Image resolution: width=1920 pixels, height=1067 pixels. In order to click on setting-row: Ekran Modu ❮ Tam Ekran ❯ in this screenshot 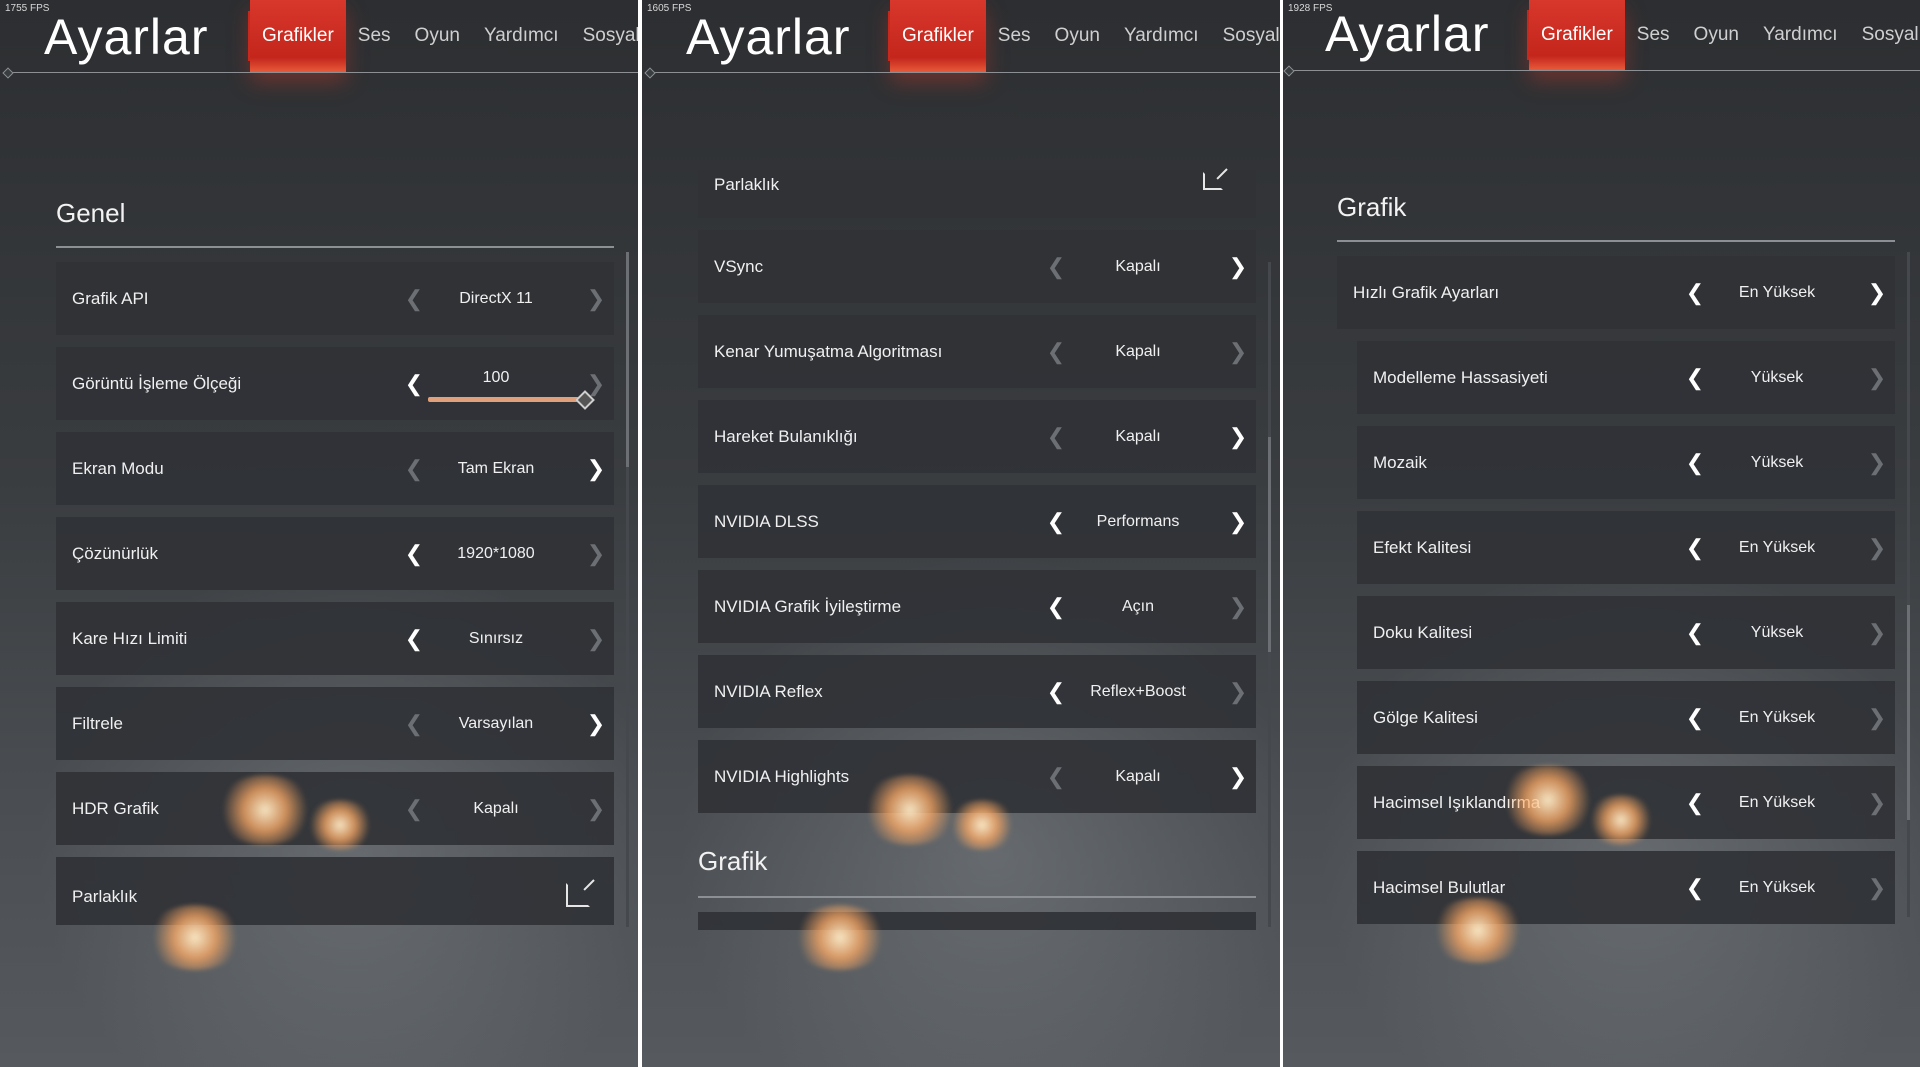, I will do `click(335, 468)`.